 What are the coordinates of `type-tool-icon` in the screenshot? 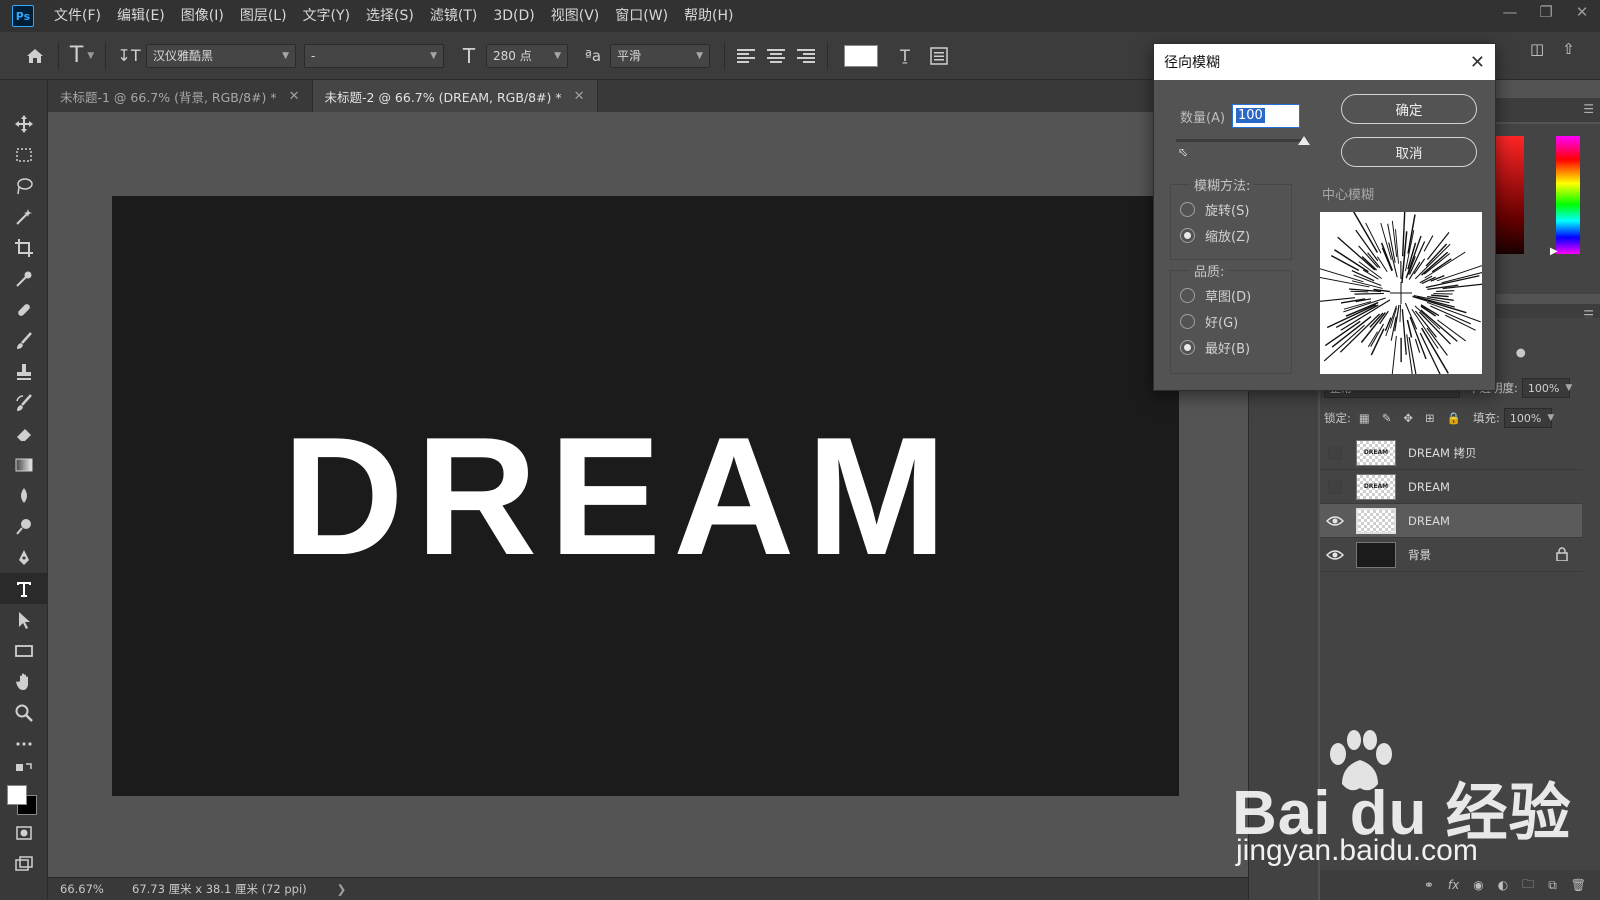 It's located at (24, 588).